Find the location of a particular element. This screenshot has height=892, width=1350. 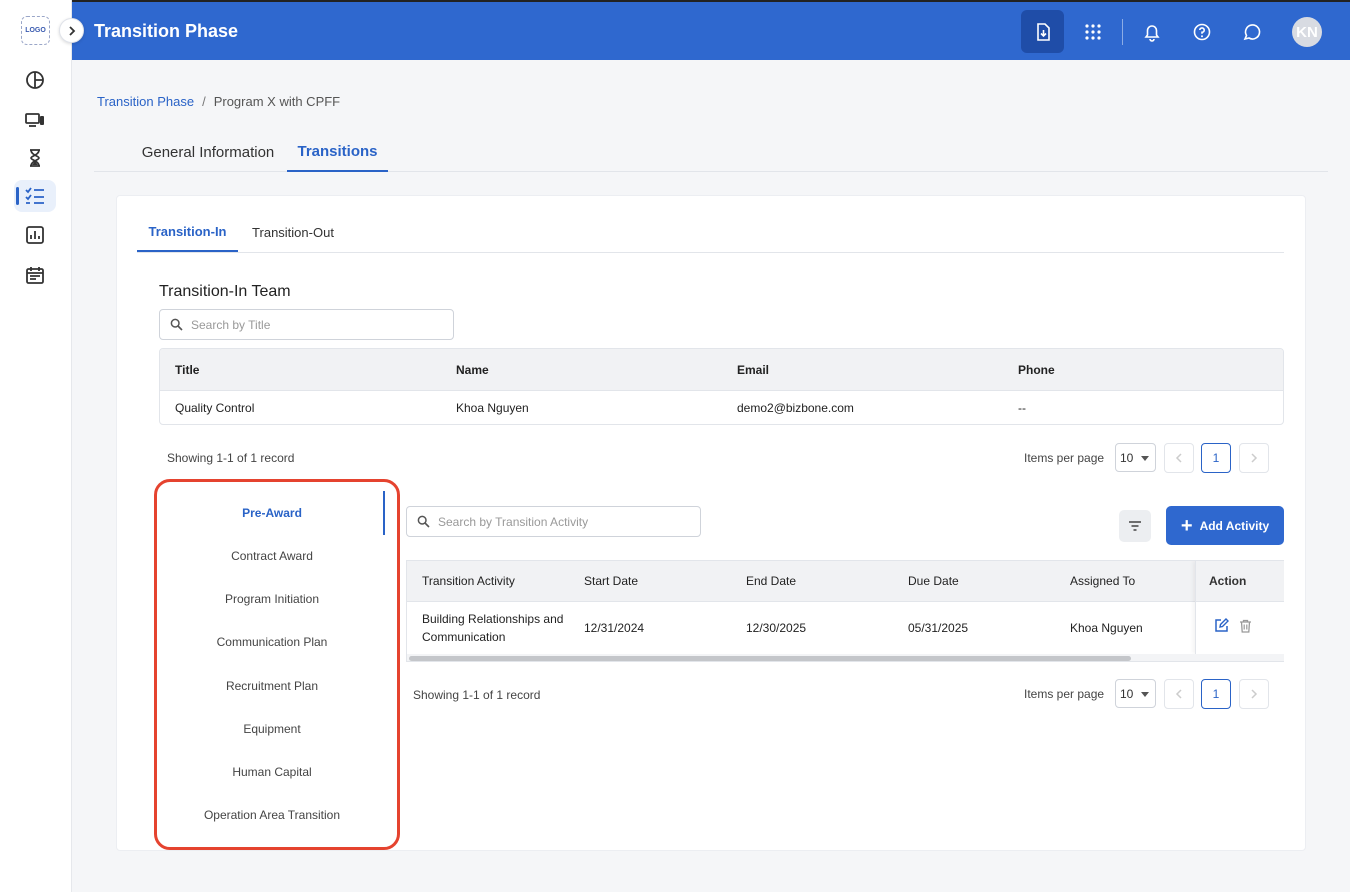

scrollbar-thumb is located at coordinates (770, 658).